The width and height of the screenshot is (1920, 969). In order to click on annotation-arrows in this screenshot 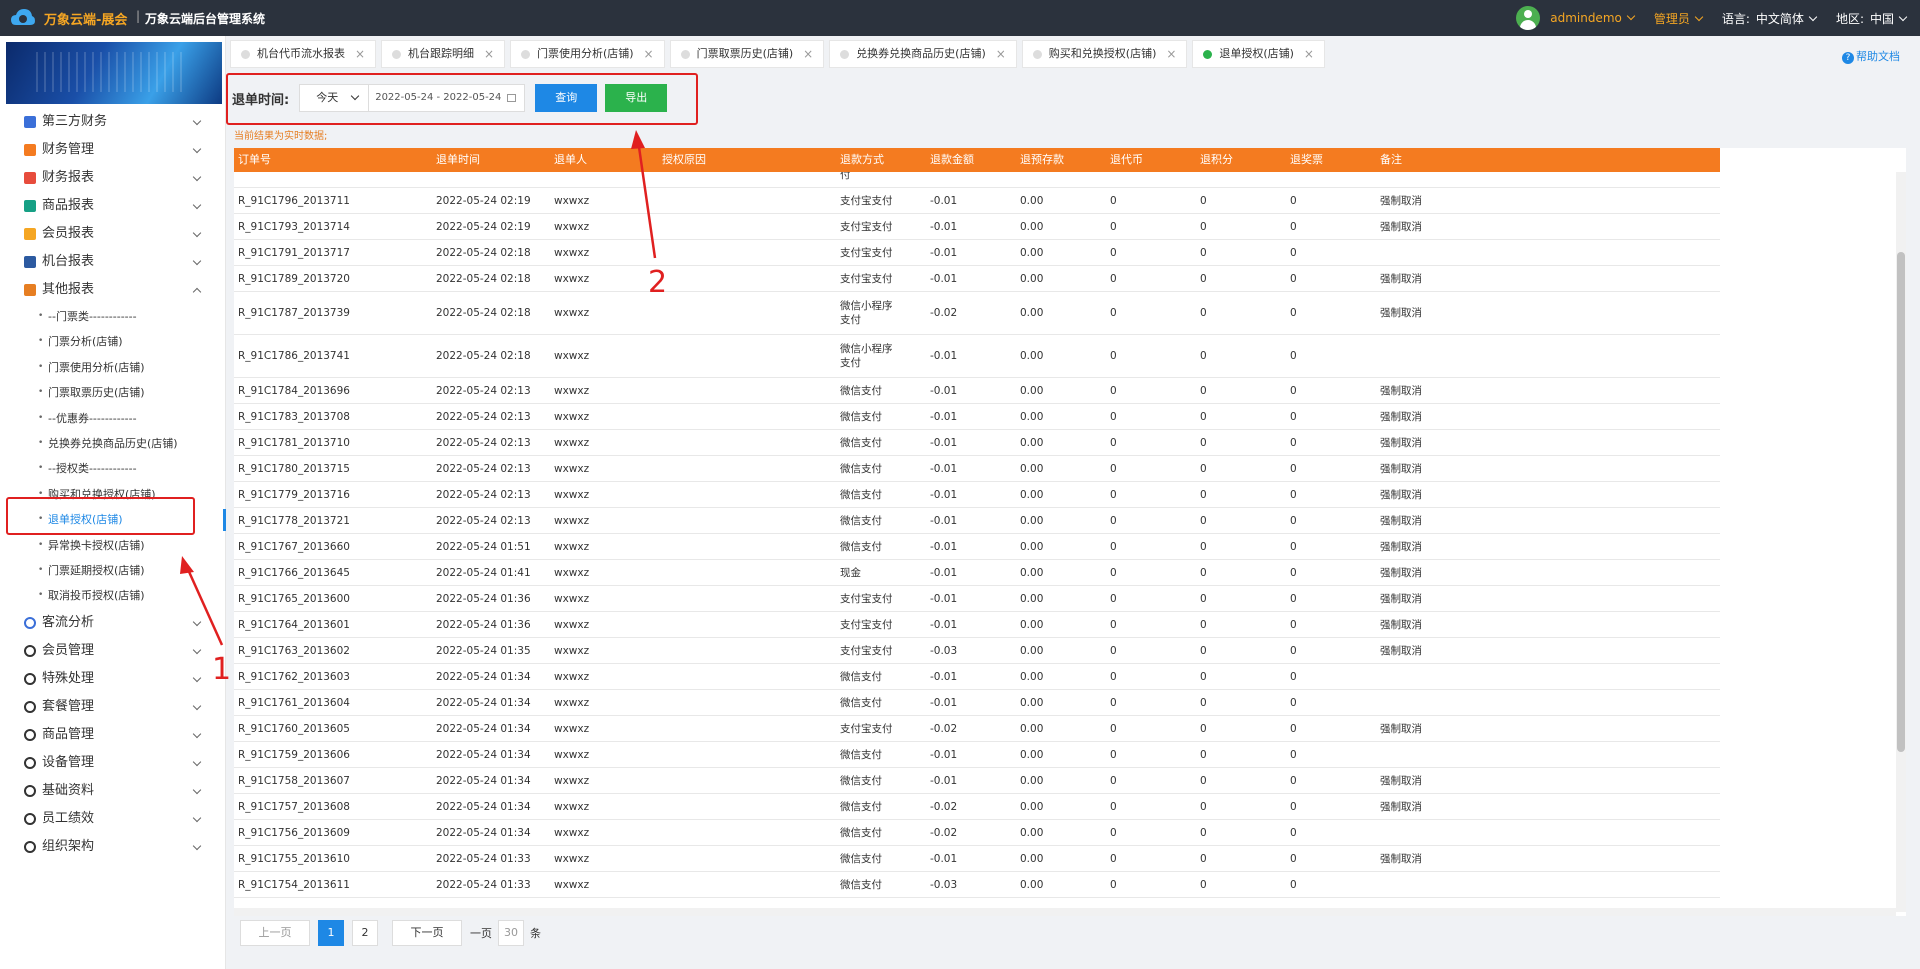, I will do `click(418, 388)`.